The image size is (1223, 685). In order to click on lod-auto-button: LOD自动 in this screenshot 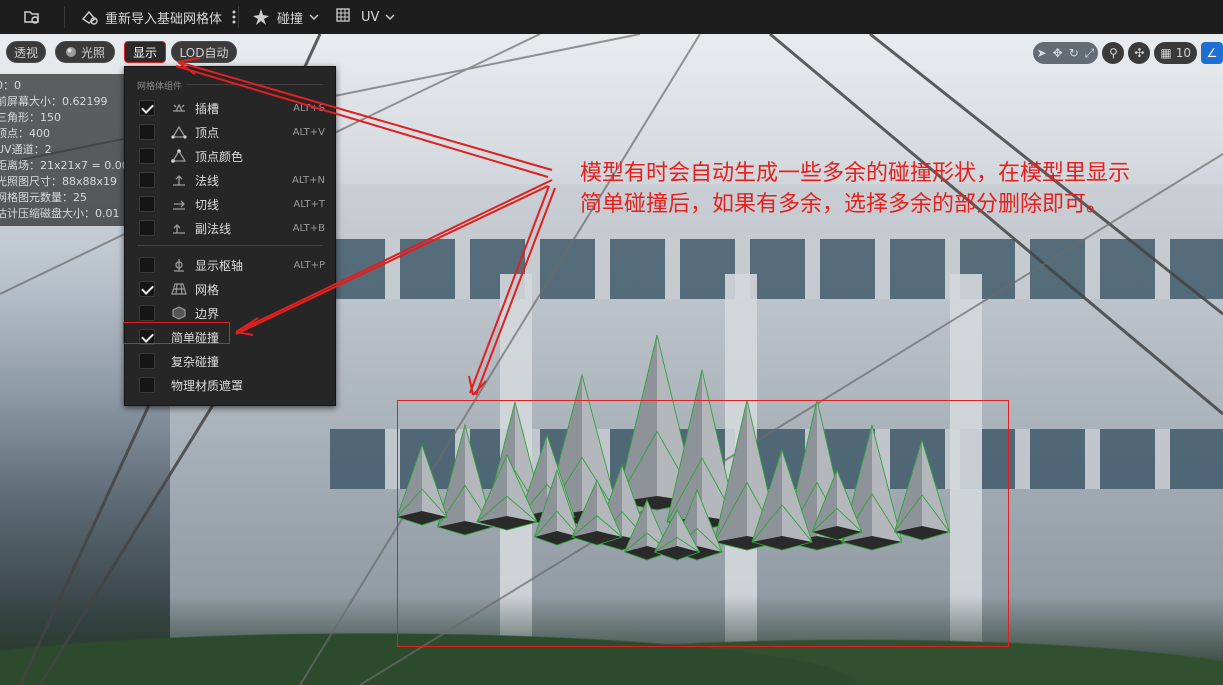, I will do `click(204, 52)`.